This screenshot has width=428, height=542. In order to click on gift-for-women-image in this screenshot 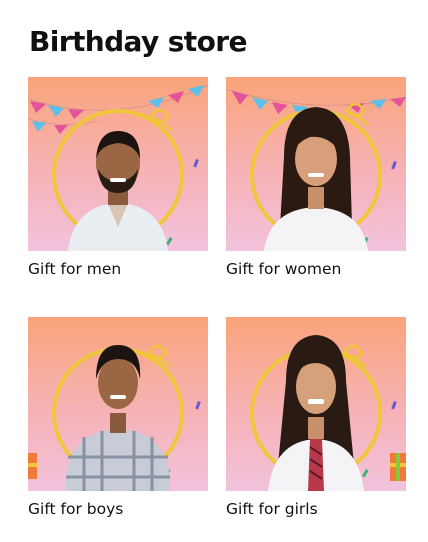, I will do `click(316, 164)`.